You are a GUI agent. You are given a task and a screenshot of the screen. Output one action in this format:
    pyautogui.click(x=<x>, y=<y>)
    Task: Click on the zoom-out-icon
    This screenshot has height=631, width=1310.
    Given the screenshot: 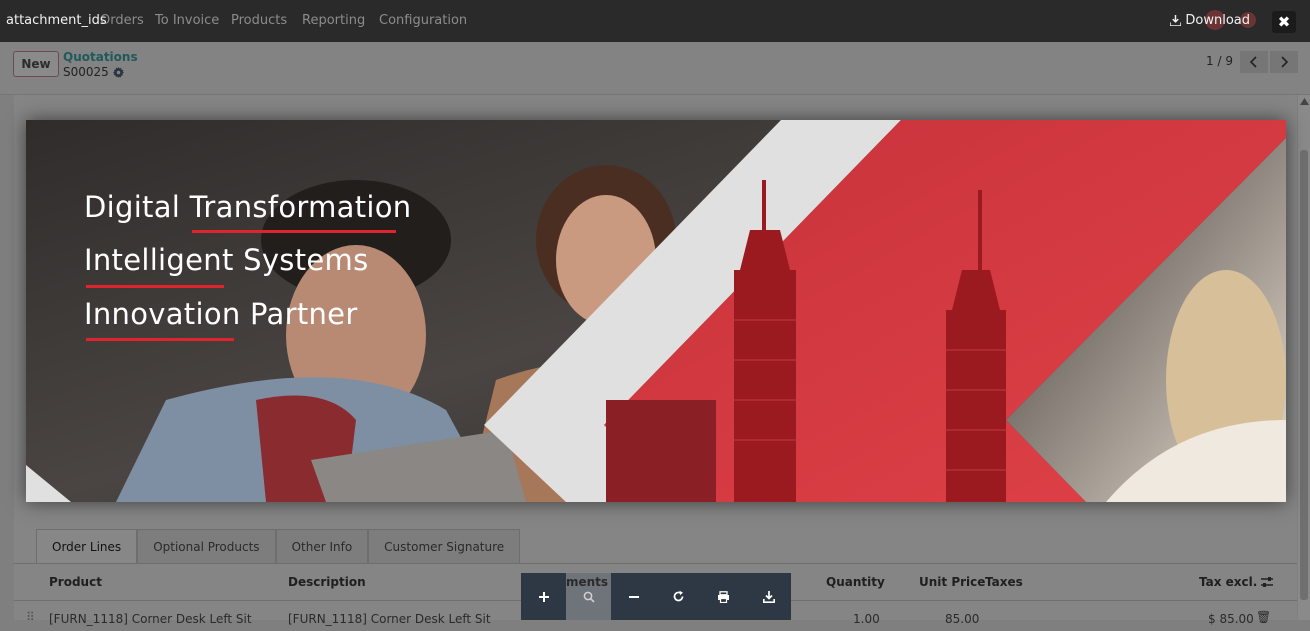 What is the action you would take?
    pyautogui.click(x=633, y=596)
    